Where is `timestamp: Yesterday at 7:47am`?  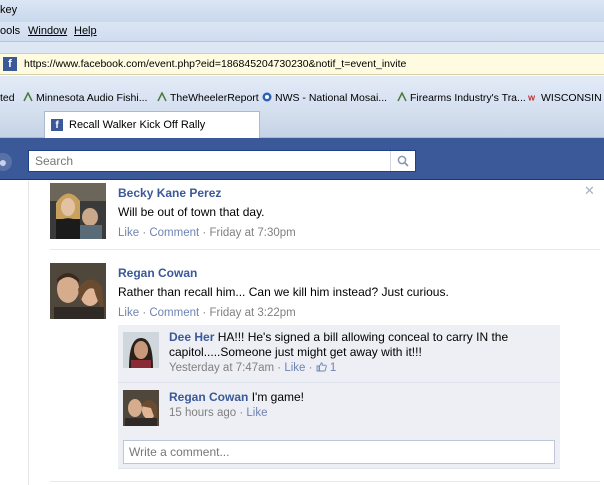 timestamp: Yesterday at 7:47am is located at coordinates (221, 368).